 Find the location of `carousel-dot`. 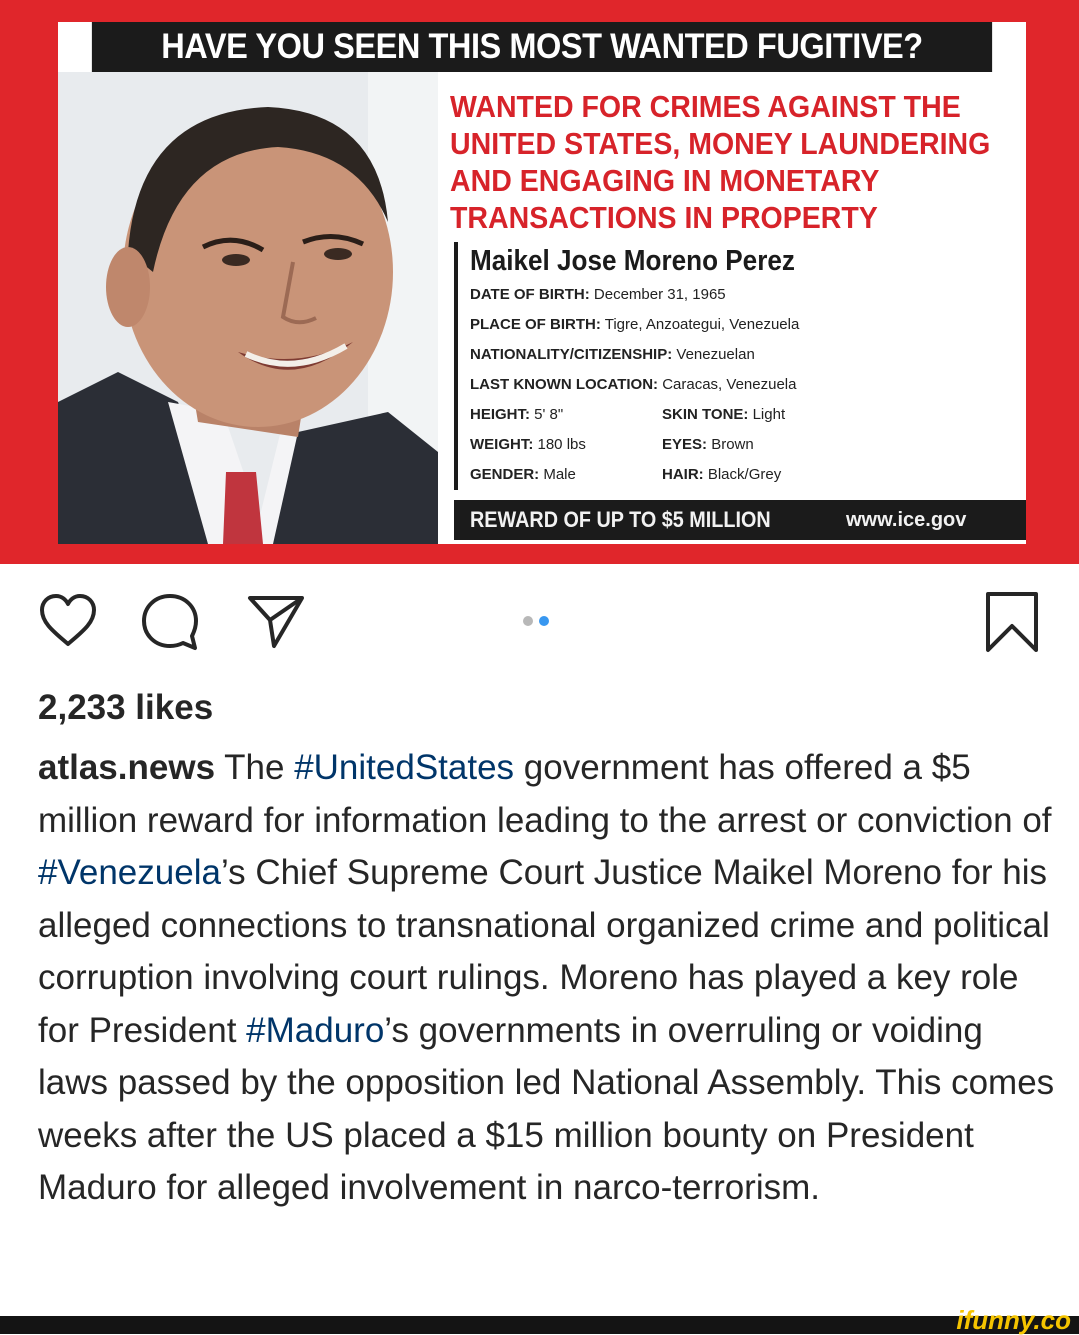

carousel-dot is located at coordinates (528, 621).